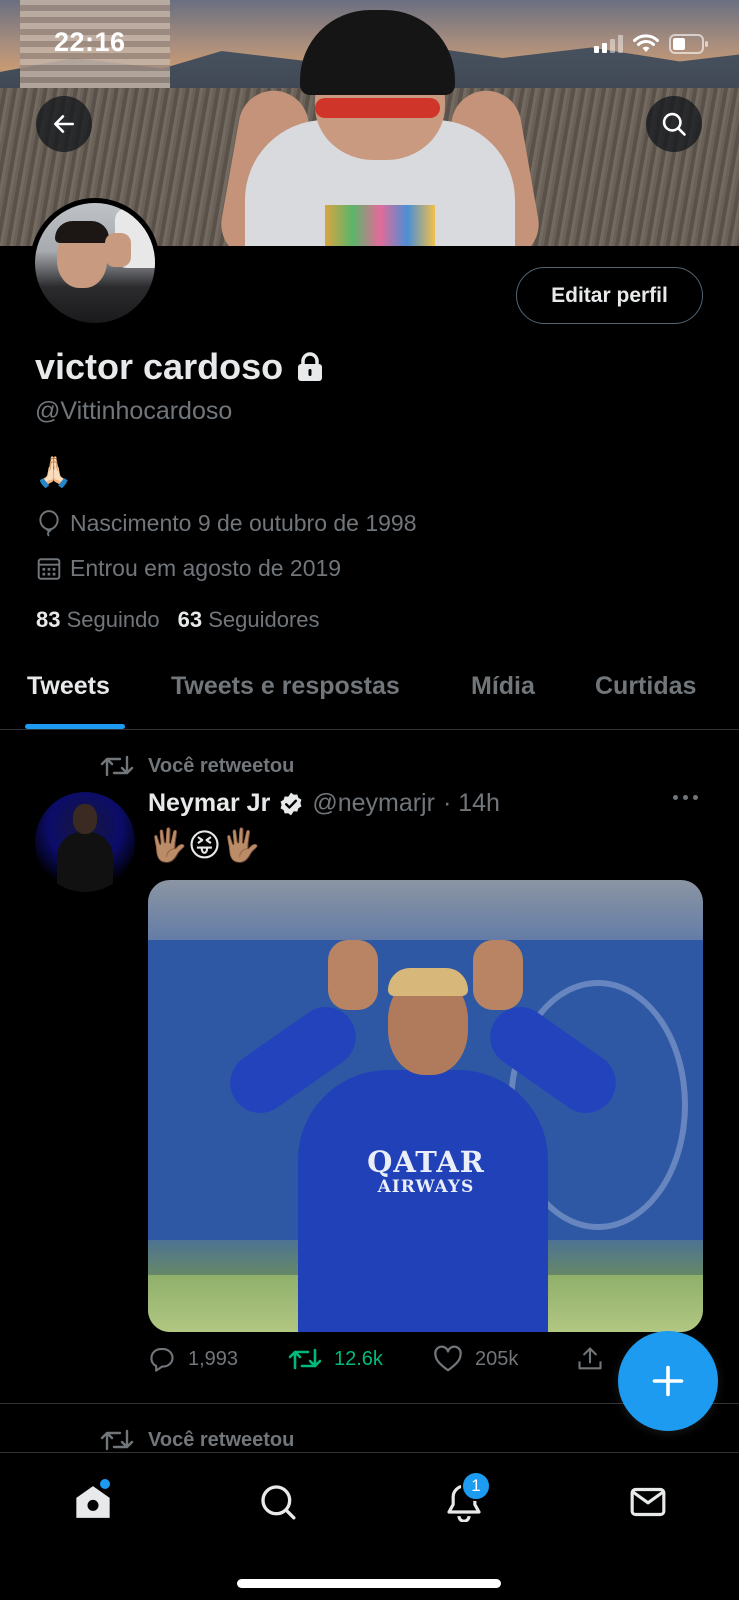 Image resolution: width=739 pixels, height=1600 pixels. I want to click on joined-text: Entrou em agosto de 2019, so click(206, 568).